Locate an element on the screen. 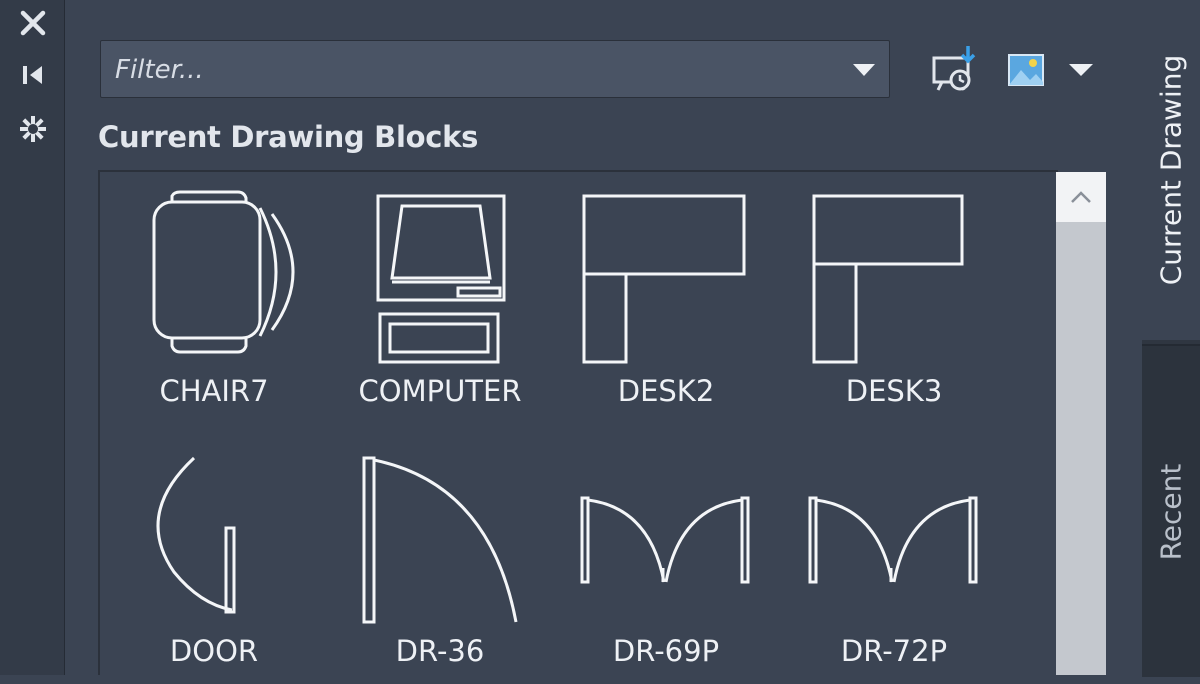 The height and width of the screenshot is (684, 1200). vertical-scrollbar is located at coordinates (1081, 423).